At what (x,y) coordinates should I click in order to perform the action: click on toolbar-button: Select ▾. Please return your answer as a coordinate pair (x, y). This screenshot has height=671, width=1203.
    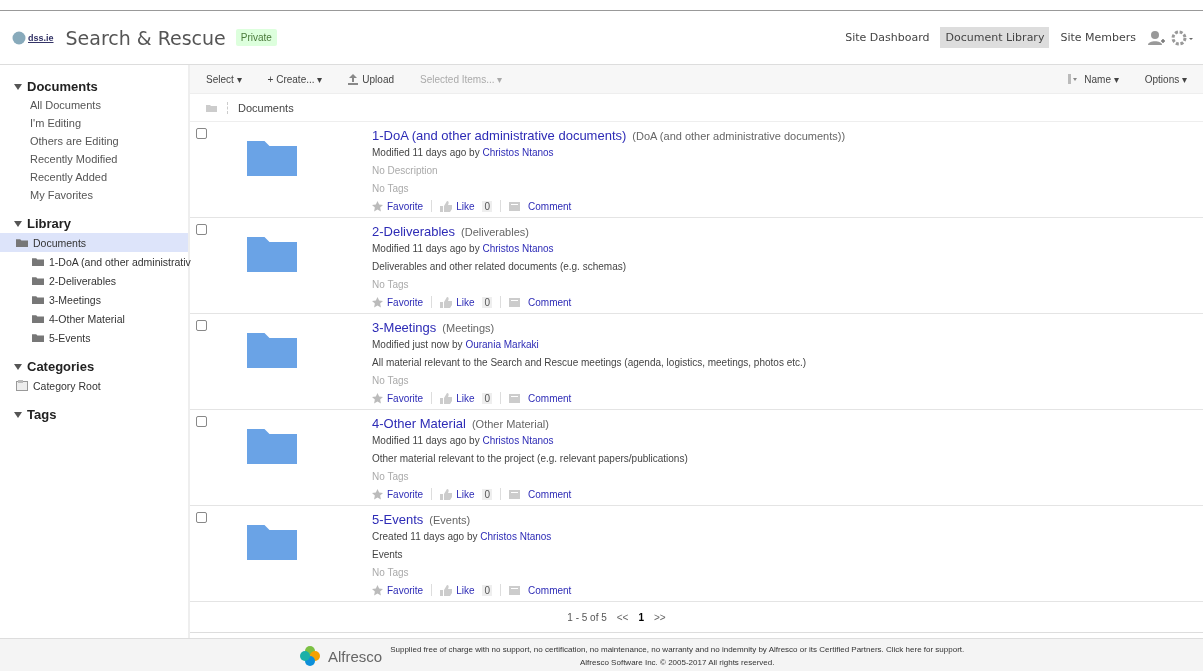
    Looking at the image, I should click on (224, 79).